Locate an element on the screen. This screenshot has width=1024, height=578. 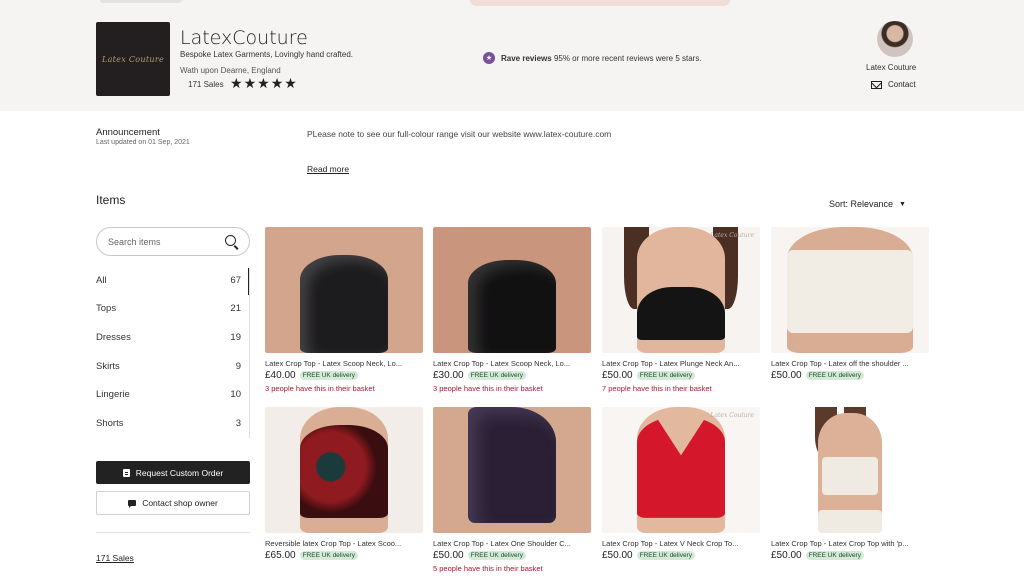
search-input is located at coordinates (163, 241).